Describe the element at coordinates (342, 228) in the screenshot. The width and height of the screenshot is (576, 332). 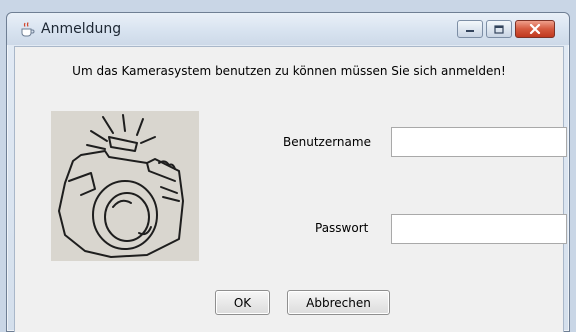
I see `password-label: Passwort` at that location.